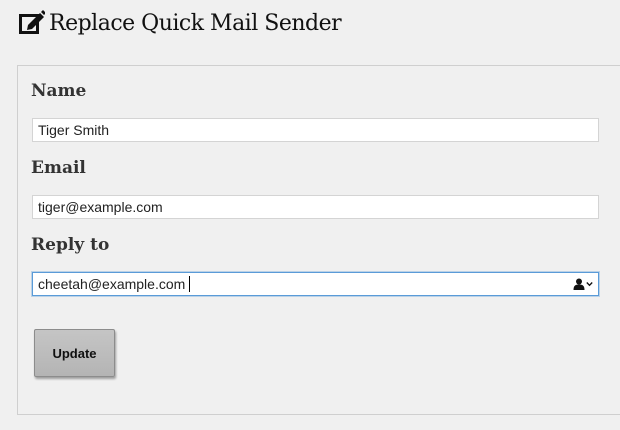  Describe the element at coordinates (589, 284) in the screenshot. I see `chevron-down-icon` at that location.